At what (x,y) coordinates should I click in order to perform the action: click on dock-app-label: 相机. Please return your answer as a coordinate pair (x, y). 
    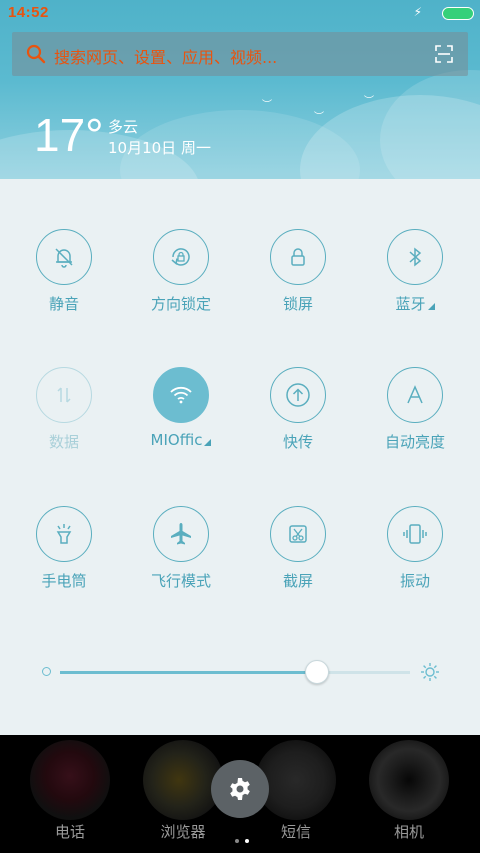
    Looking at the image, I should click on (408, 832).